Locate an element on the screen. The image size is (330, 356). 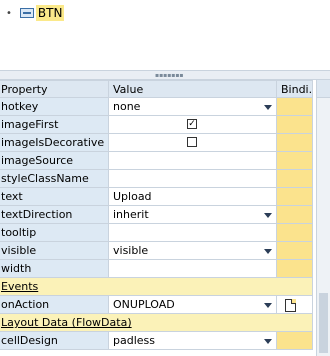
tree-node-label: BTN is located at coordinates (50, 13).